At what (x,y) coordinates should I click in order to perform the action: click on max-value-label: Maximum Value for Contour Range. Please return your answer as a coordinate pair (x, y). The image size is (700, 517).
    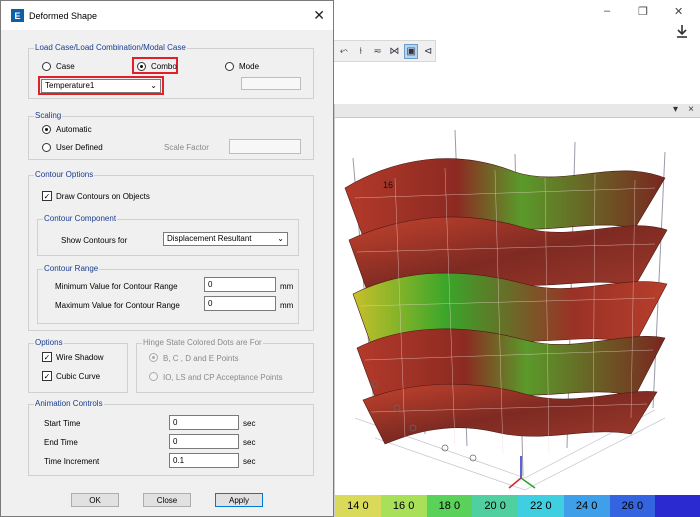
    Looking at the image, I should click on (117, 305).